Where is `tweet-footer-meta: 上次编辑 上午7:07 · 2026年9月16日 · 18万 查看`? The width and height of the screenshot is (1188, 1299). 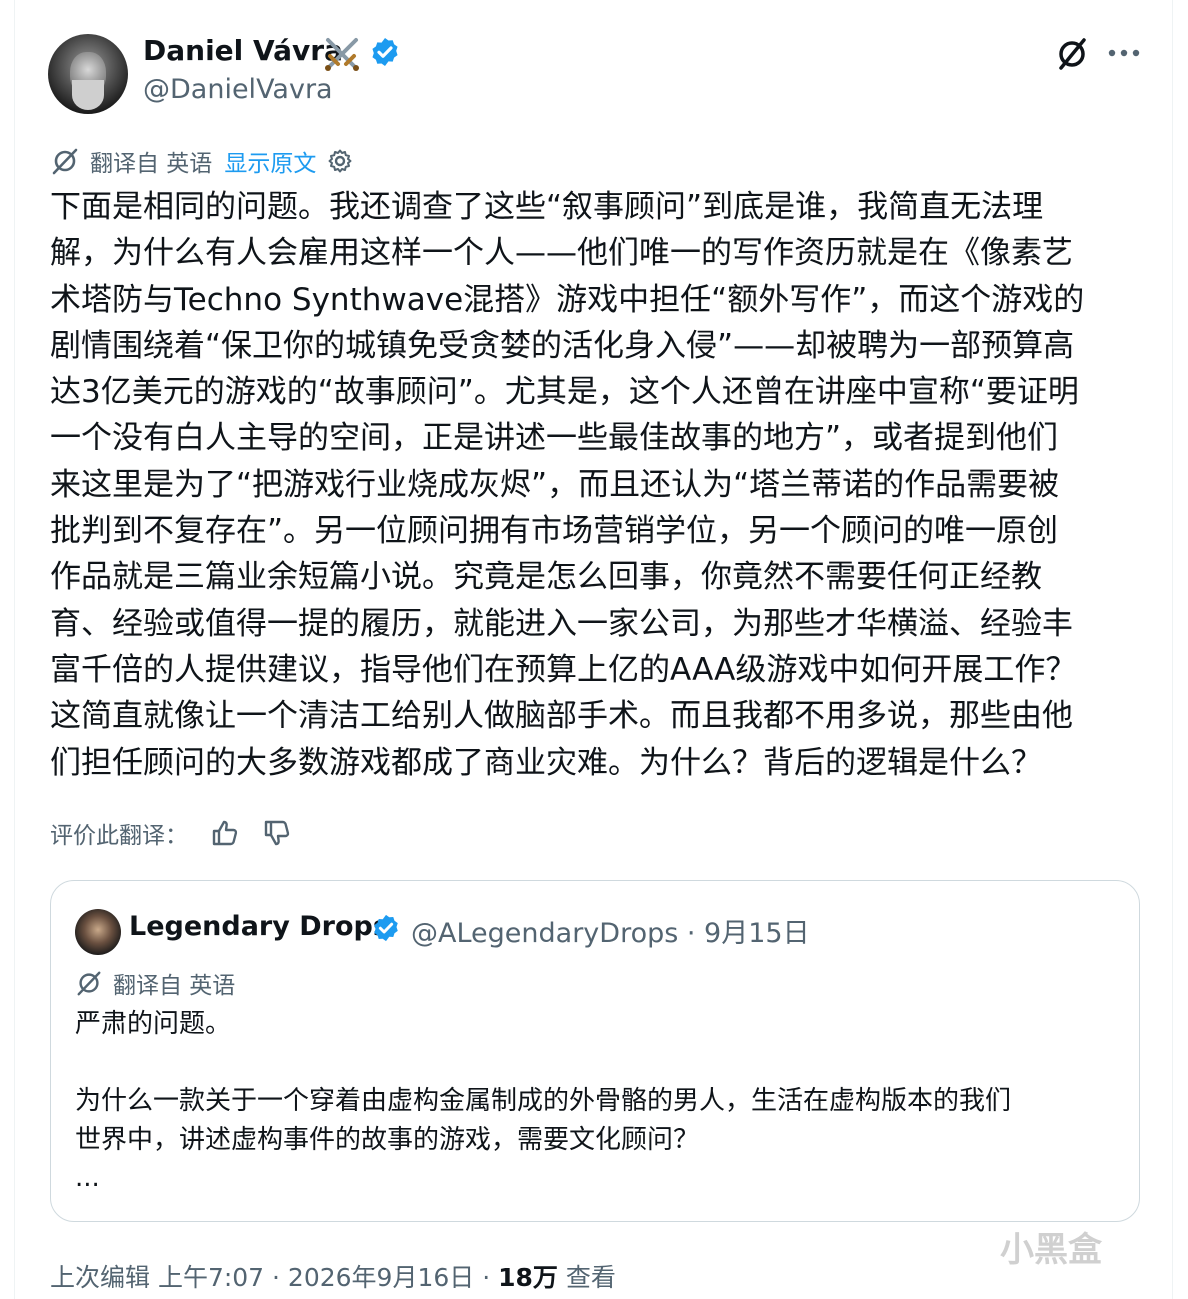 tweet-footer-meta: 上次编辑 上午7:07 · 2026年9月16日 · 18万 查看 is located at coordinates (333, 1276).